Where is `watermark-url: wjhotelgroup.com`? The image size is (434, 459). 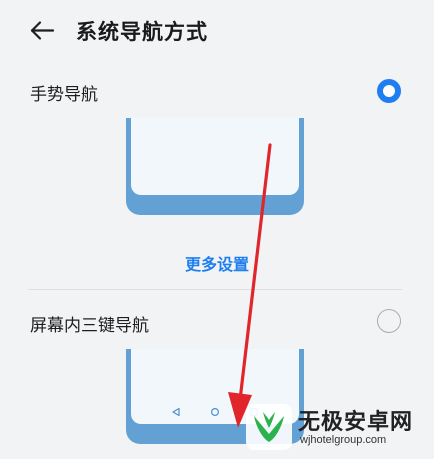 watermark-url: wjhotelgroup.com is located at coordinates (343, 440).